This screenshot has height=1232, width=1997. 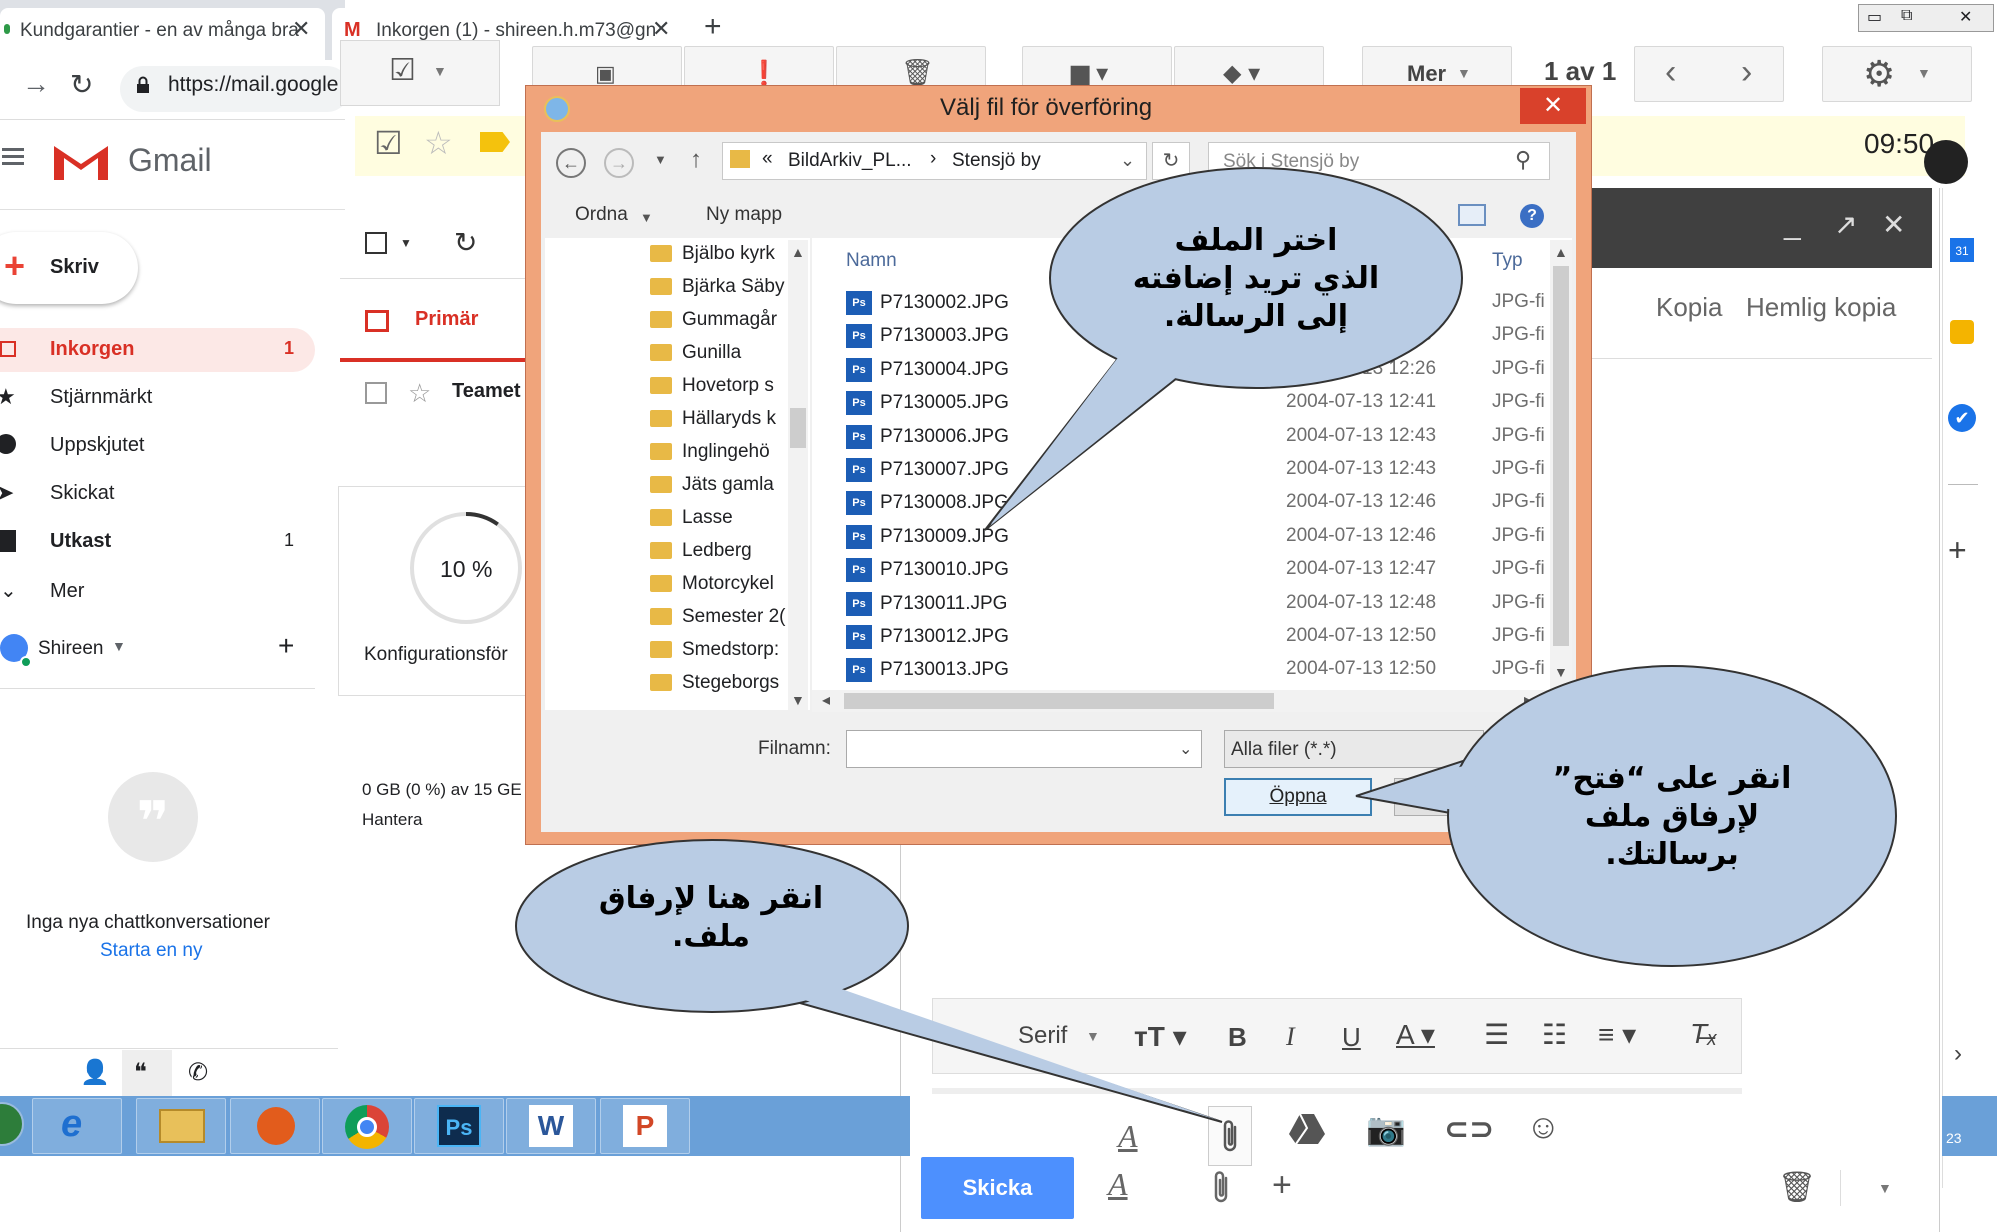 I want to click on callout-select-file-line: اختر الملف, so click(x=1256, y=240).